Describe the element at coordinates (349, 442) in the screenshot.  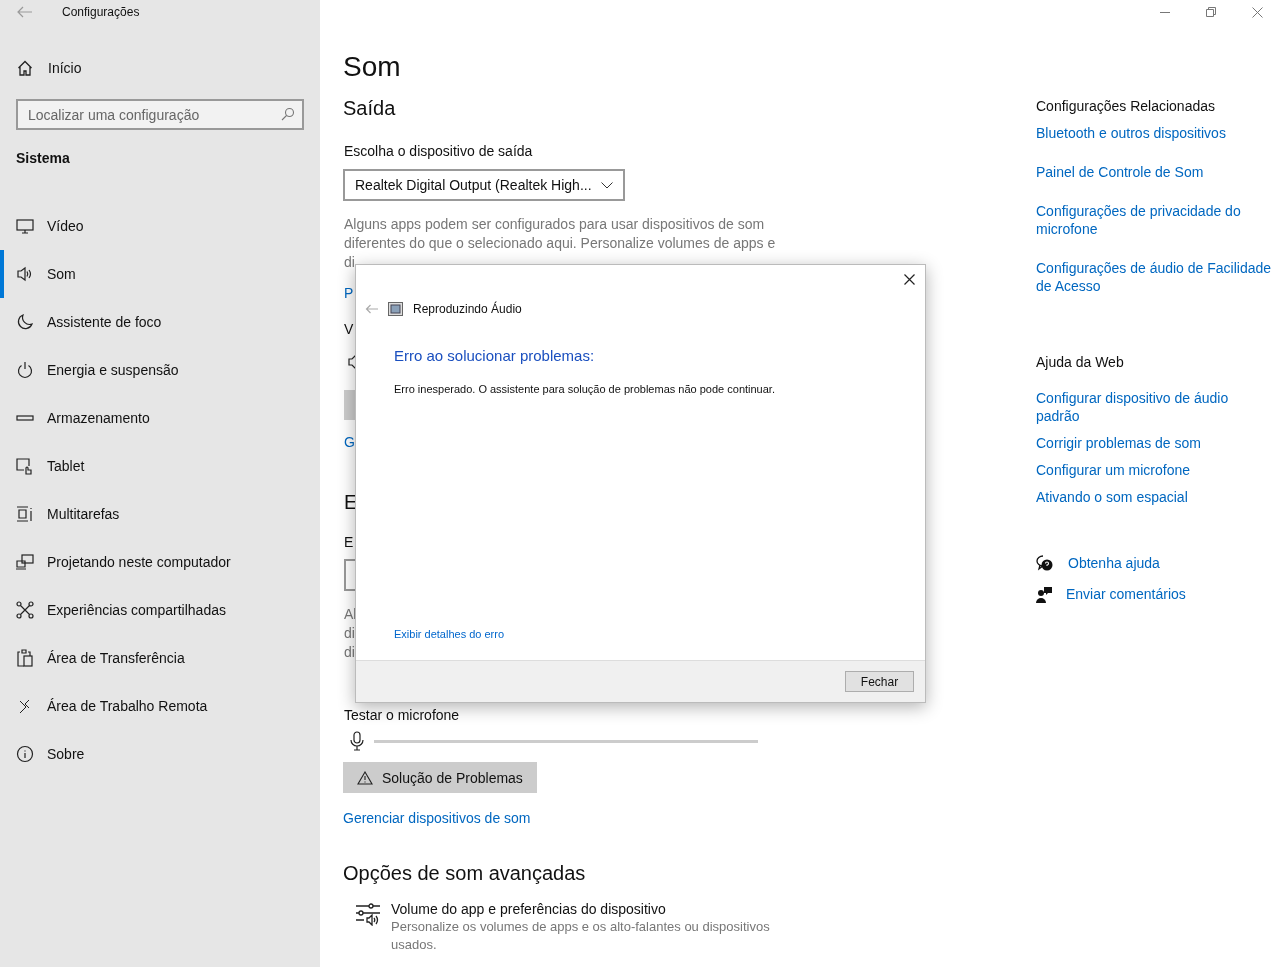
I see `link-fragment: G` at that location.